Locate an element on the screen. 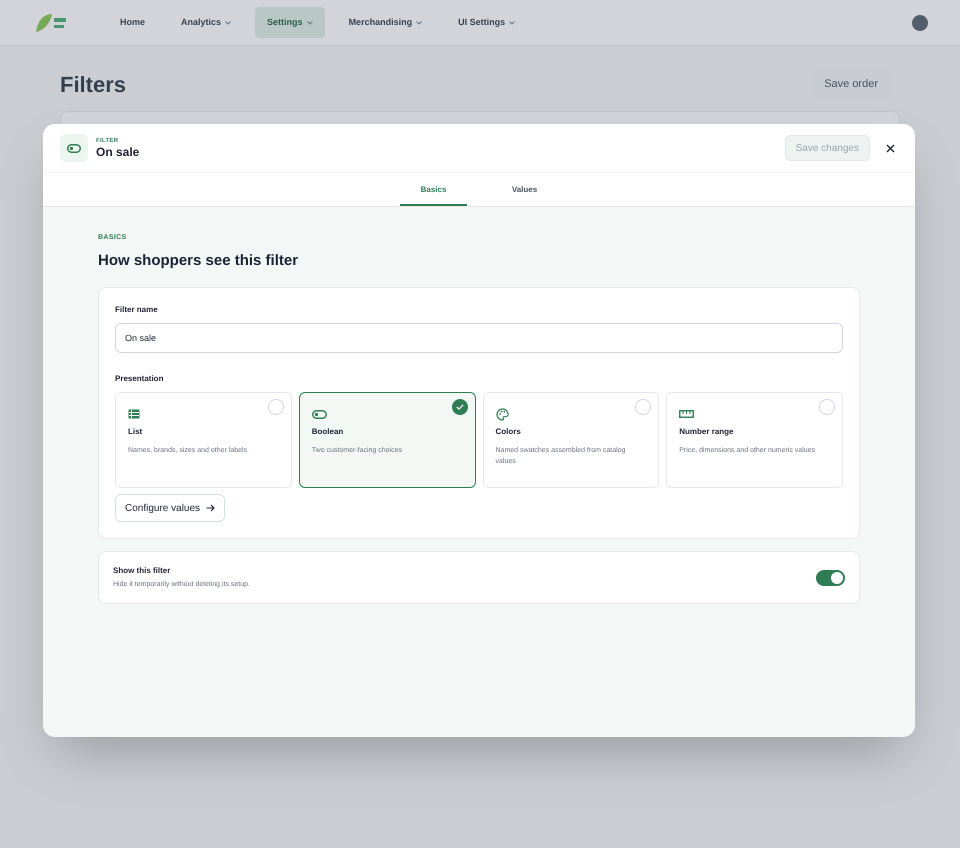 The width and height of the screenshot is (960, 848). nav-item: Merchandising is located at coordinates (385, 22).